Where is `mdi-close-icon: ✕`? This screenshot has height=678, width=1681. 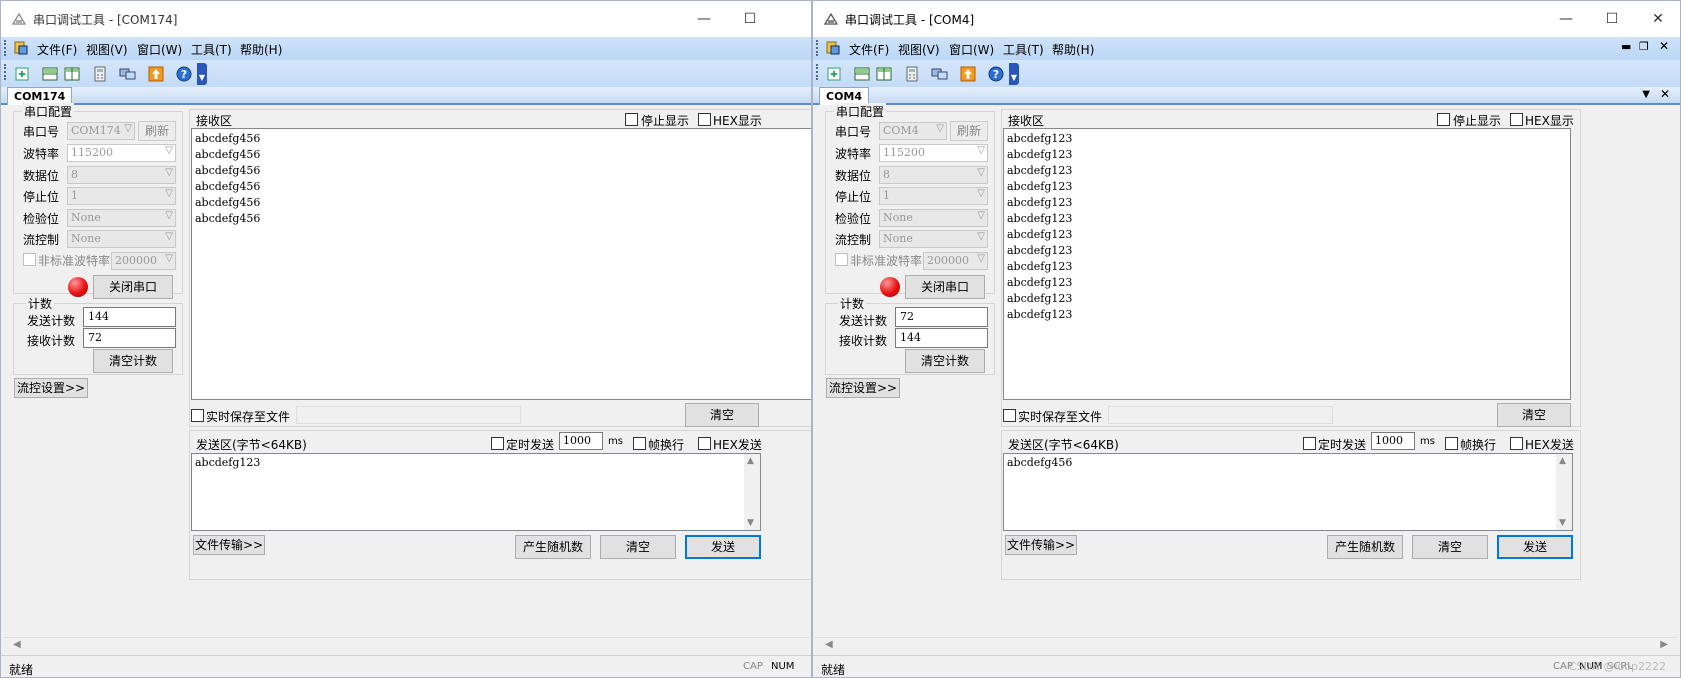 mdi-close-icon: ✕ is located at coordinates (1664, 46).